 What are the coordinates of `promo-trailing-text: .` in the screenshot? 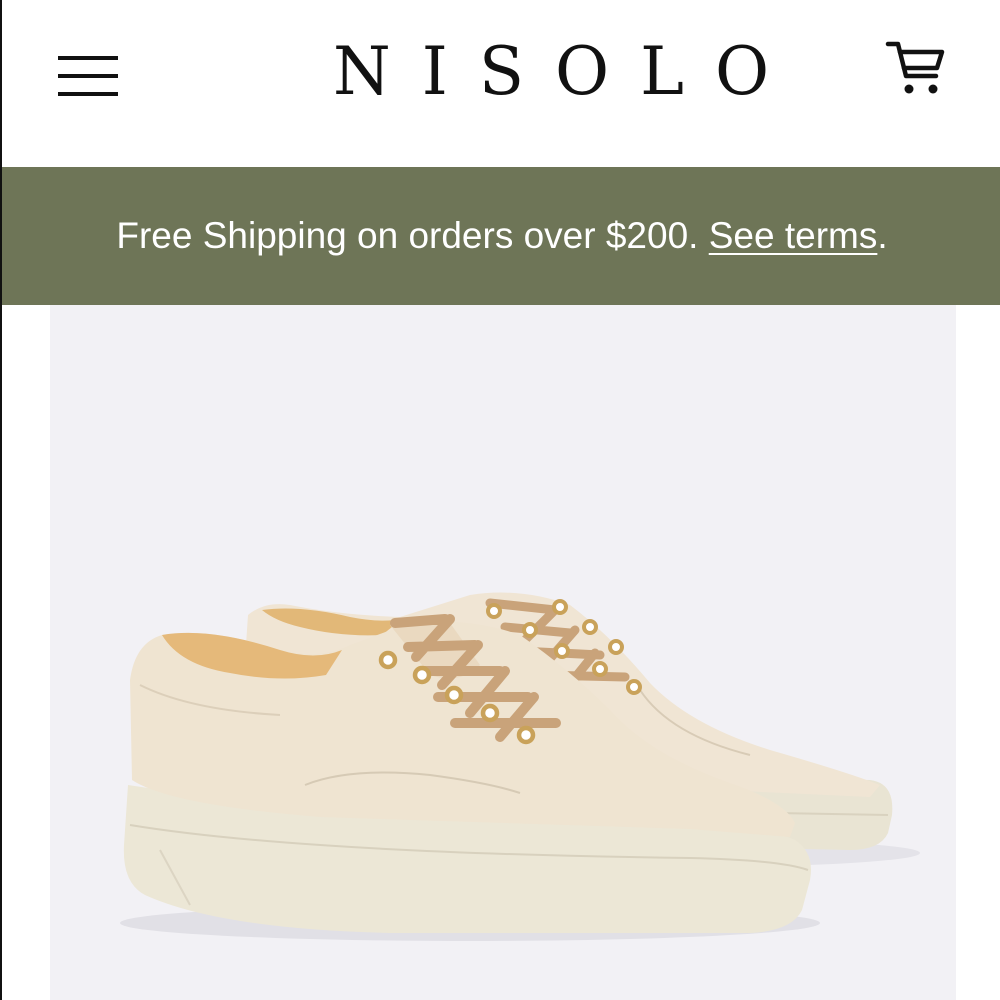 It's located at (882, 235).